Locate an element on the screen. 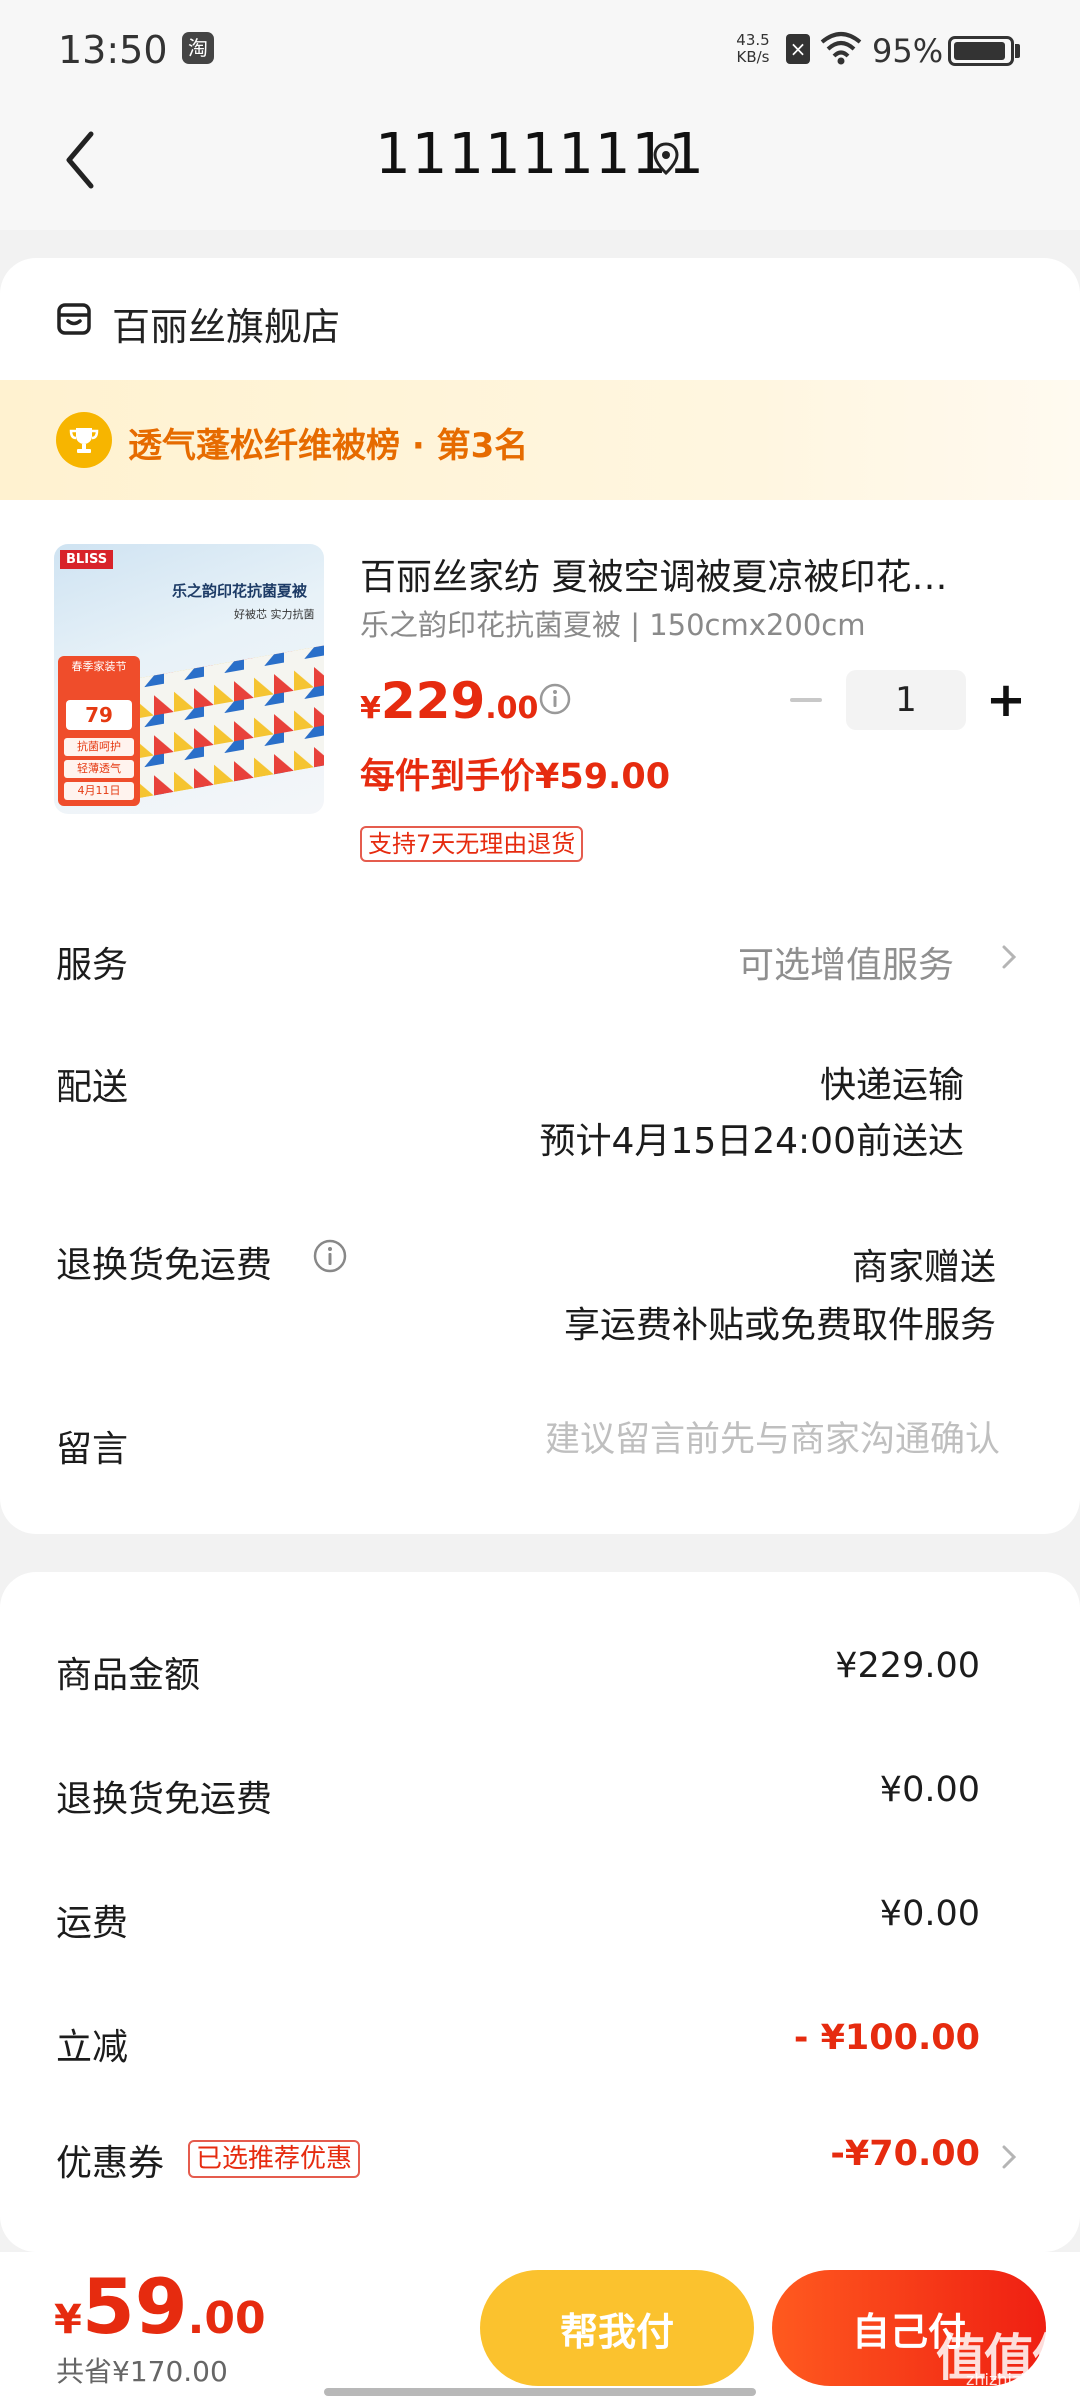 The image size is (1080, 2400). status-time: 13:50 is located at coordinates (113, 50).